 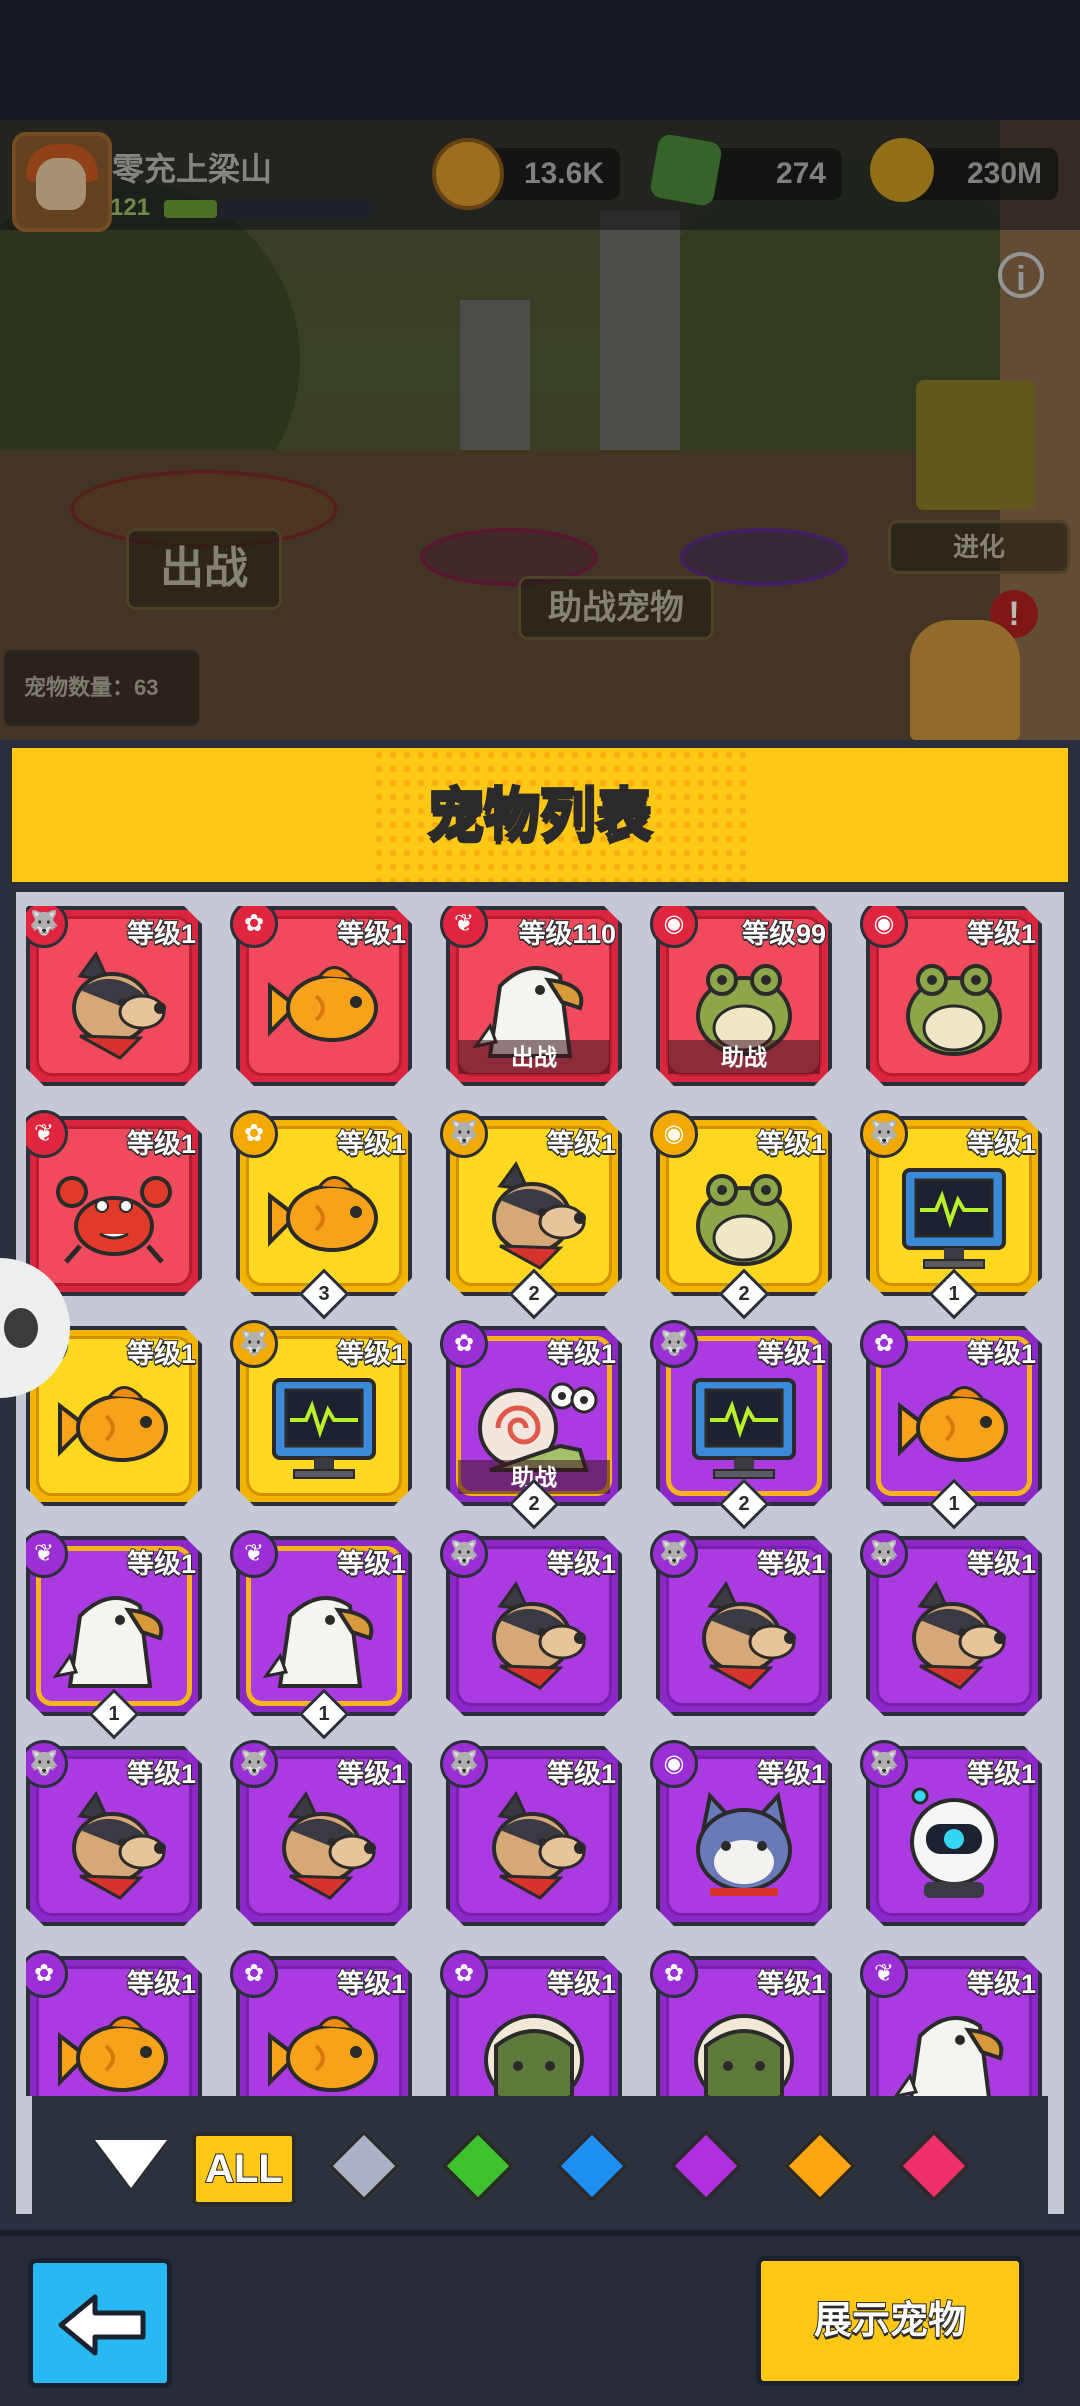 What do you see at coordinates (784, 934) in the screenshot?
I see `pet-level: 等级99` at bounding box center [784, 934].